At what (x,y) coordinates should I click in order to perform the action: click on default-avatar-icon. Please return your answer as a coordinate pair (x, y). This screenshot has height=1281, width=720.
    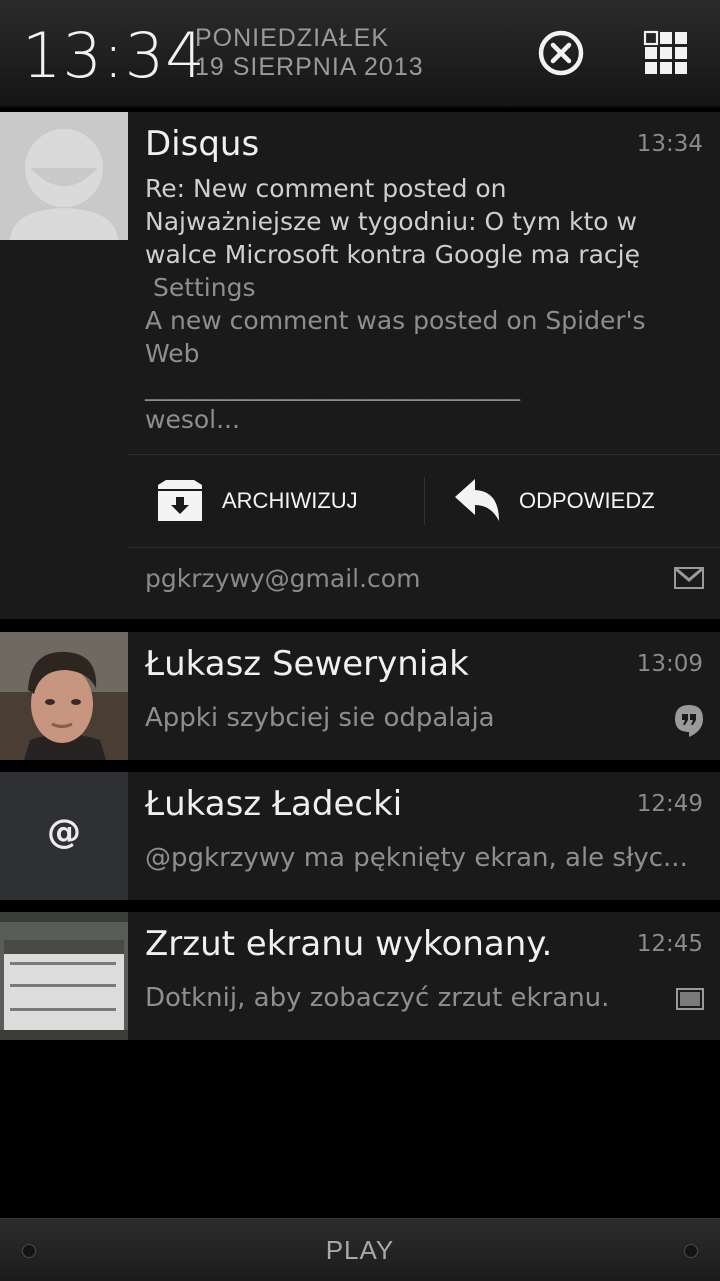
    Looking at the image, I should click on (64, 176).